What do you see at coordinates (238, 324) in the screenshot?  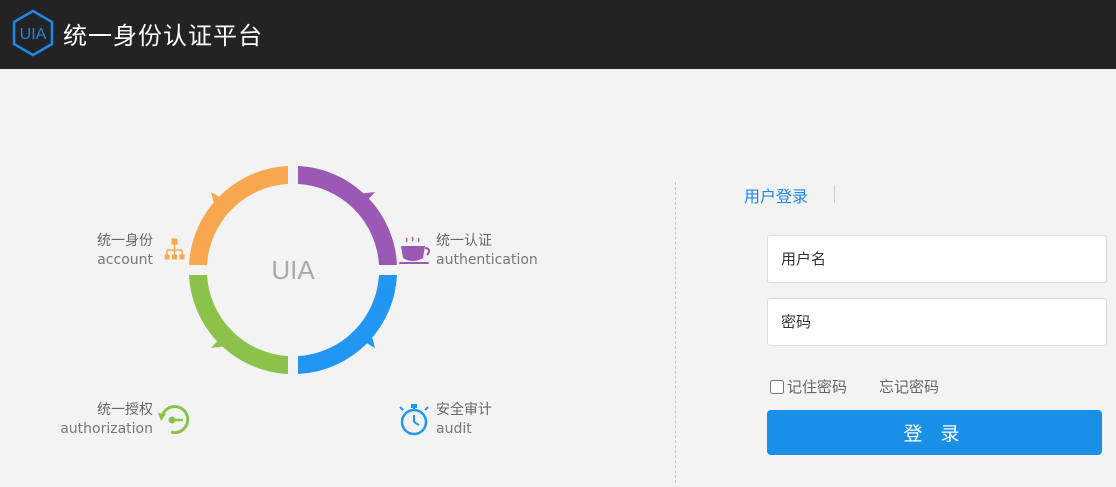 I see `segment-authorization-ring` at bounding box center [238, 324].